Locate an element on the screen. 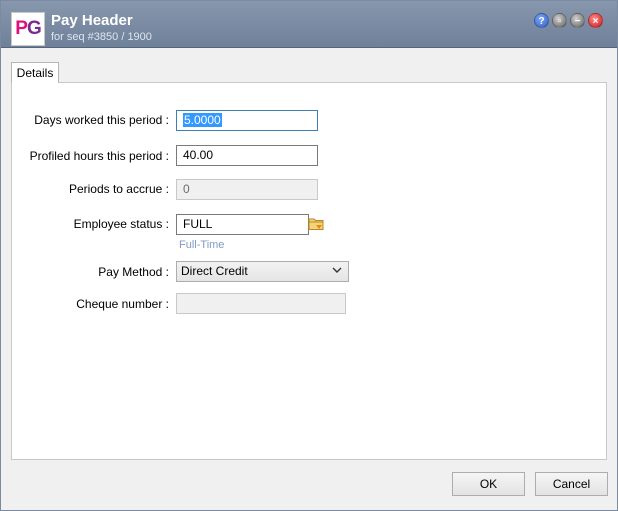 The height and width of the screenshot is (511, 618). help-icon: ? is located at coordinates (541, 20).